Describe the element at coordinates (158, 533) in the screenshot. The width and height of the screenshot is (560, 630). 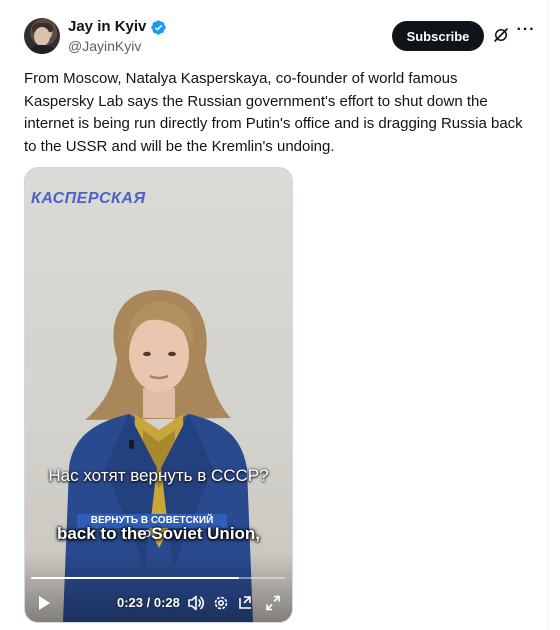
I see `video-caption-english: back to the Soviet Union,` at that location.